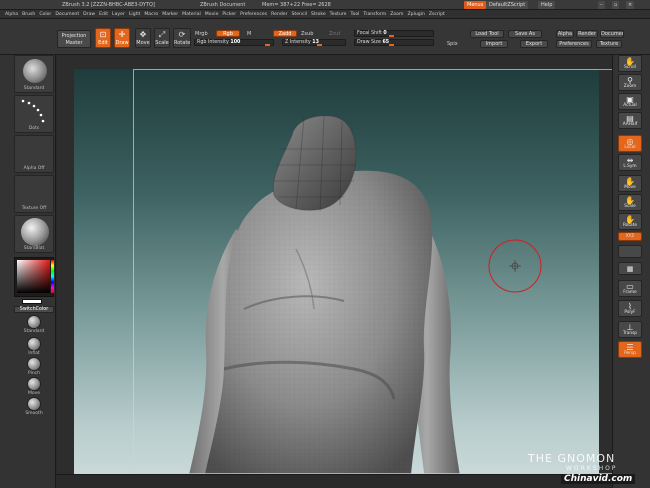 This screenshot has width=650, height=488. What do you see at coordinates (134, 14) in the screenshot?
I see `menu-light: Light` at bounding box center [134, 14].